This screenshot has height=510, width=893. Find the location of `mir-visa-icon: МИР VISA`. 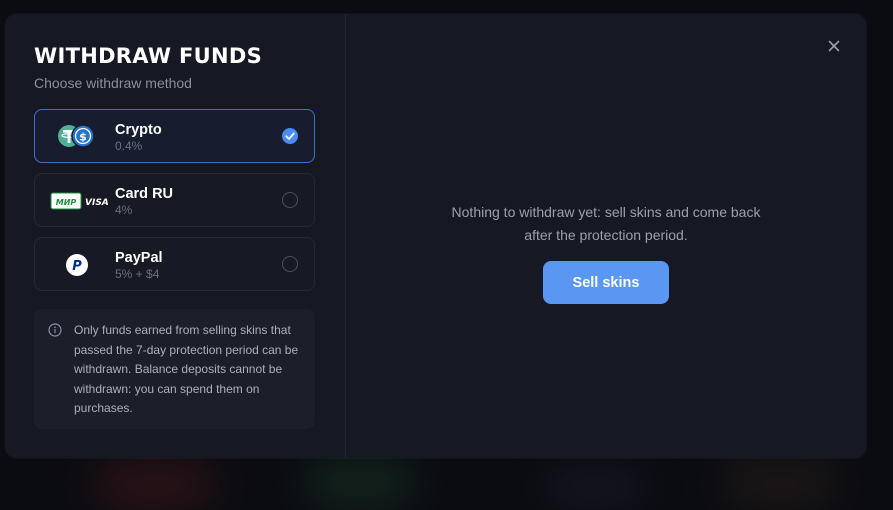

mir-visa-icon: МИР VISA is located at coordinates (79, 201).